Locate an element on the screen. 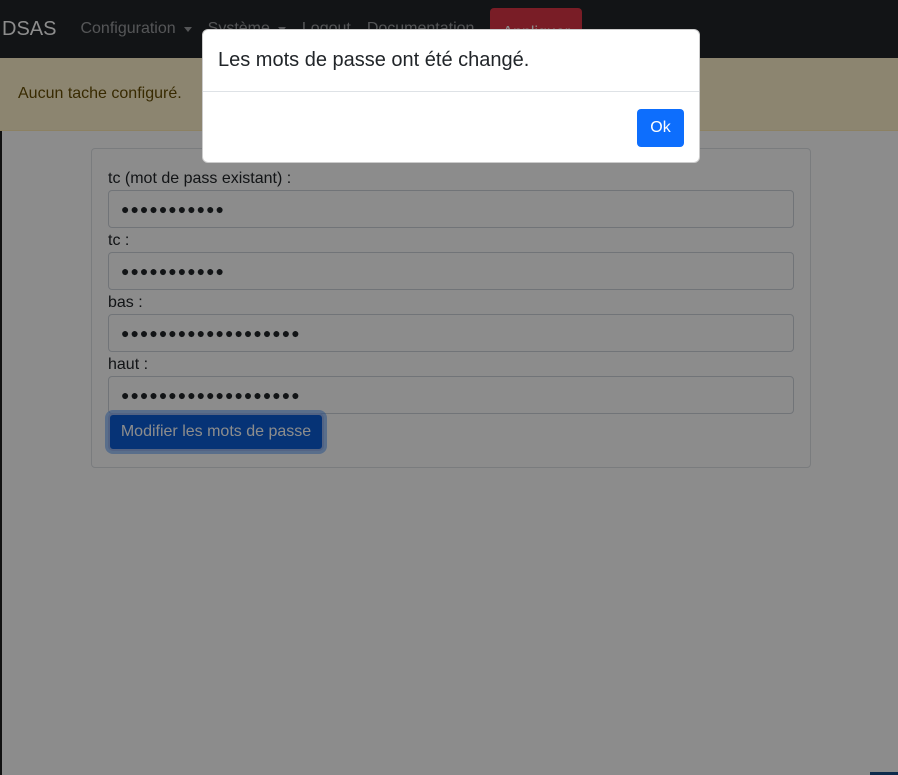 This screenshot has width=898, height=775. modal-body: Les mots de passe ont été changé. is located at coordinates (451, 61).